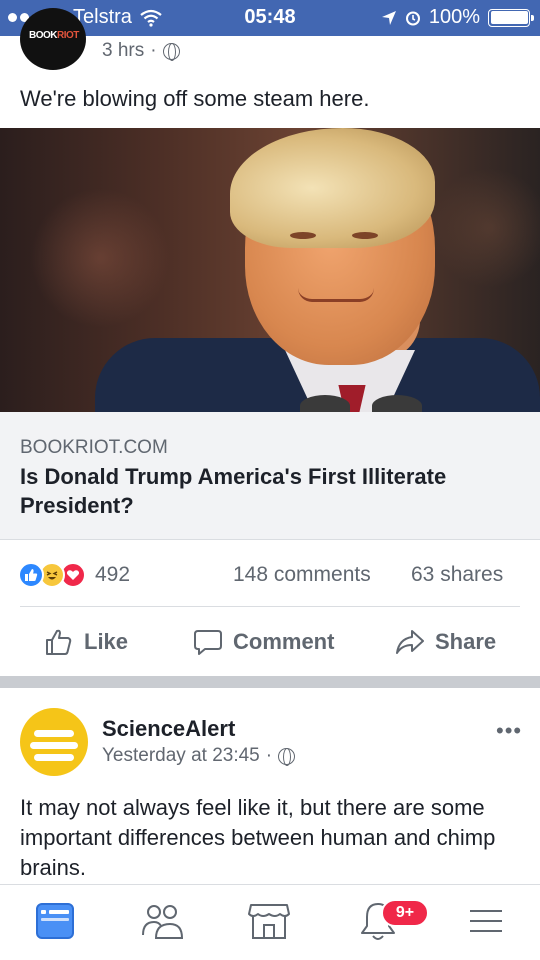 This screenshot has width=540, height=960. I want to click on like-reaction-icon, so click(31, 575).